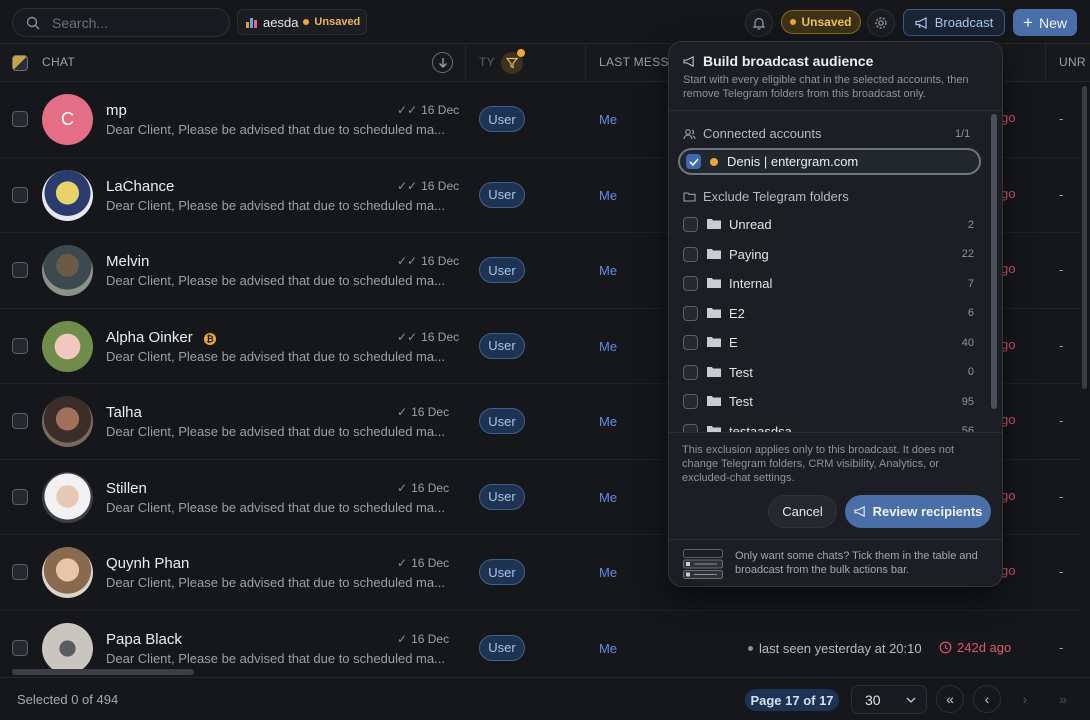 The image size is (1090, 720). Describe the element at coordinates (918, 511) in the screenshot. I see `review-recipients-button: Review recipients` at that location.